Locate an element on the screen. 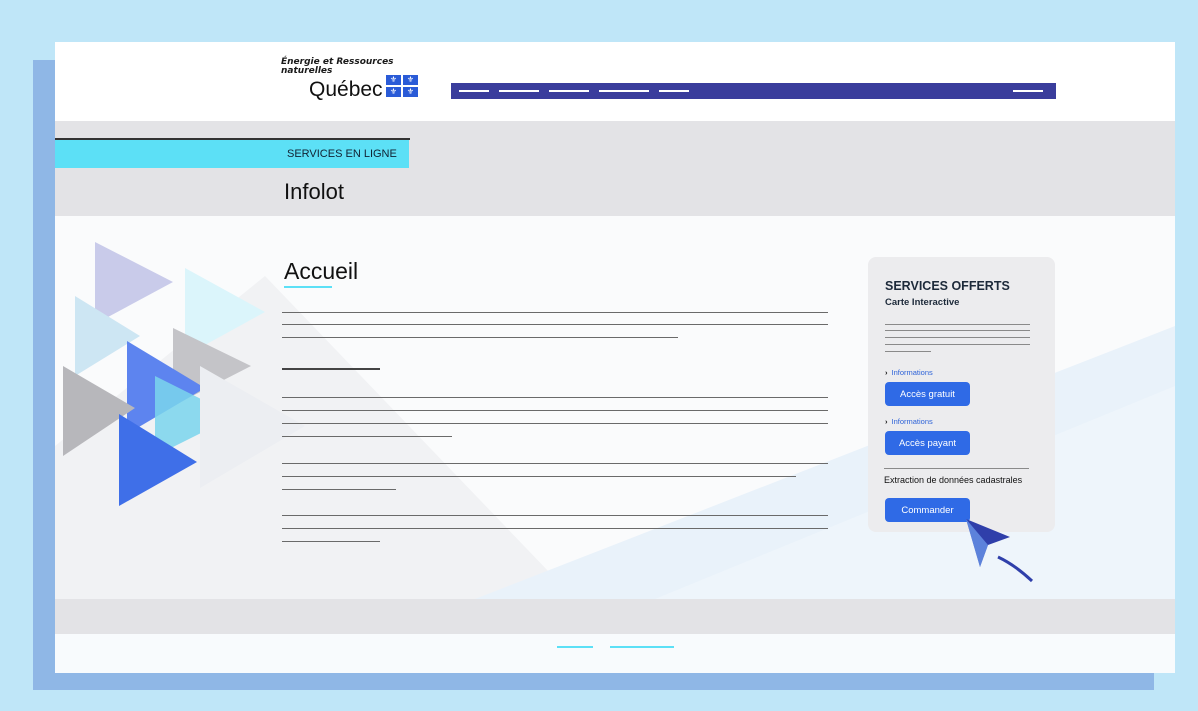 Image resolution: width=1198 pixels, height=711 pixels. services-tag: SERVICES EN LIGNE is located at coordinates (232, 154).